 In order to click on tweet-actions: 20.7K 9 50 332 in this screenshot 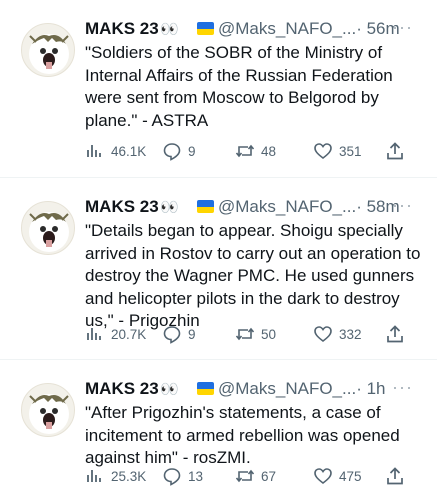, I will do `click(252, 334)`.